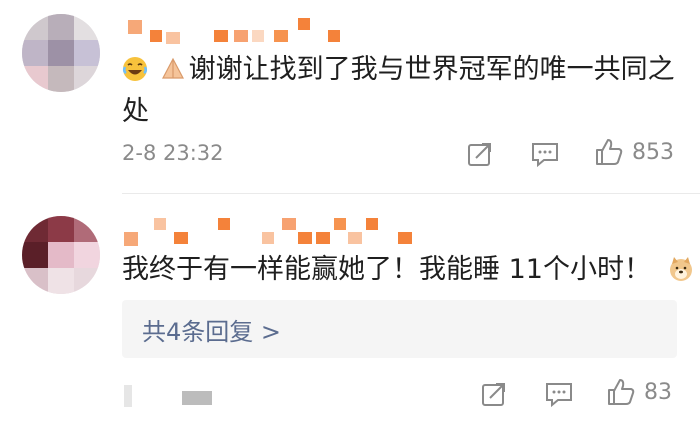  Describe the element at coordinates (409, 272) in the screenshot. I see `comment-text: 我终于有一样能赢她了！我能睡 11个小时！` at that location.